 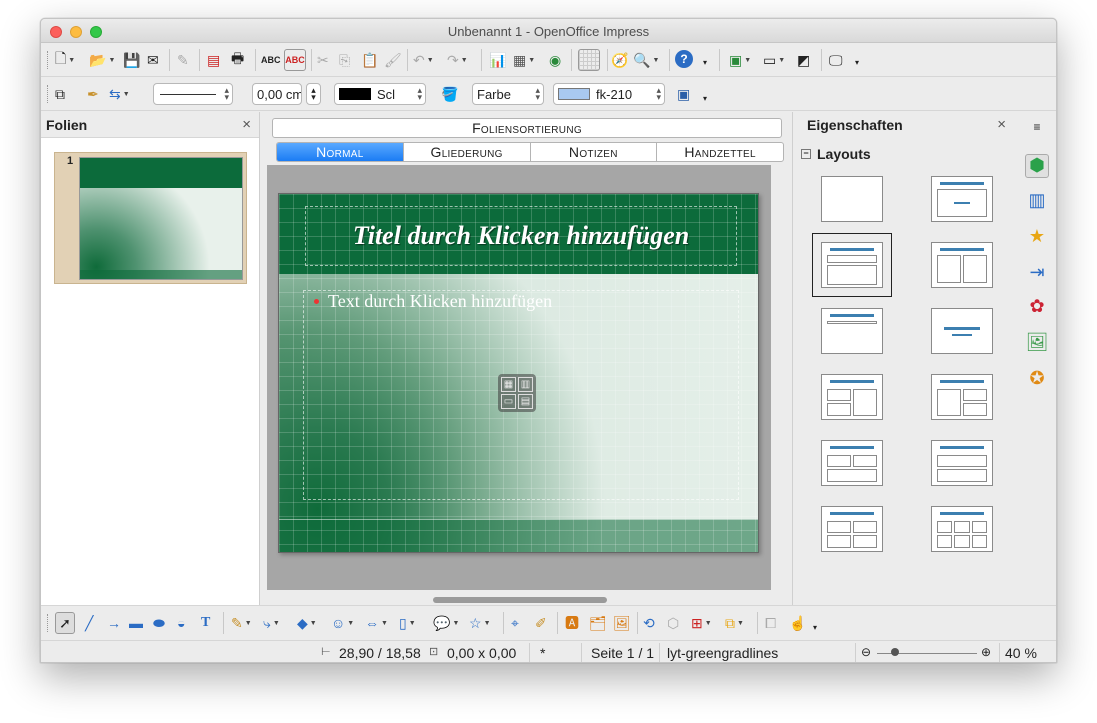 What do you see at coordinates (376, 623) in the screenshot?
I see `block-arrows-icon: ⇔ ▼` at bounding box center [376, 623].